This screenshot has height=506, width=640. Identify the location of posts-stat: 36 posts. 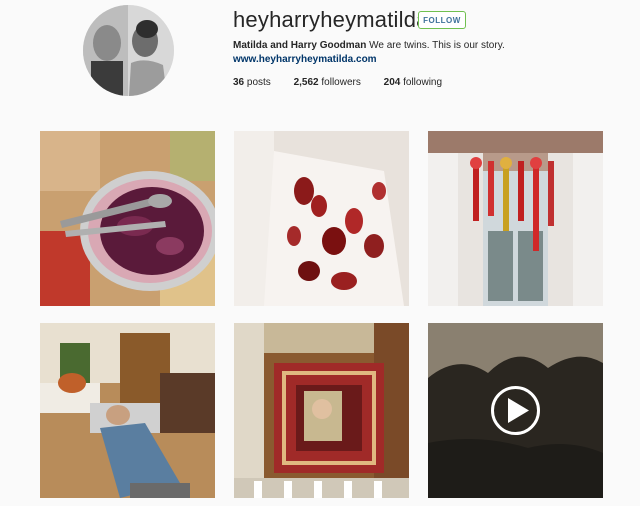
(252, 82).